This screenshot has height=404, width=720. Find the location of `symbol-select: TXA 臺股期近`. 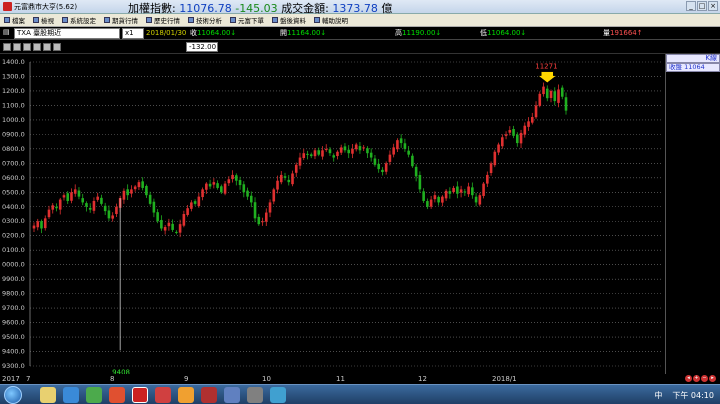

symbol-select: TXA 臺股期近 is located at coordinates (67, 33).